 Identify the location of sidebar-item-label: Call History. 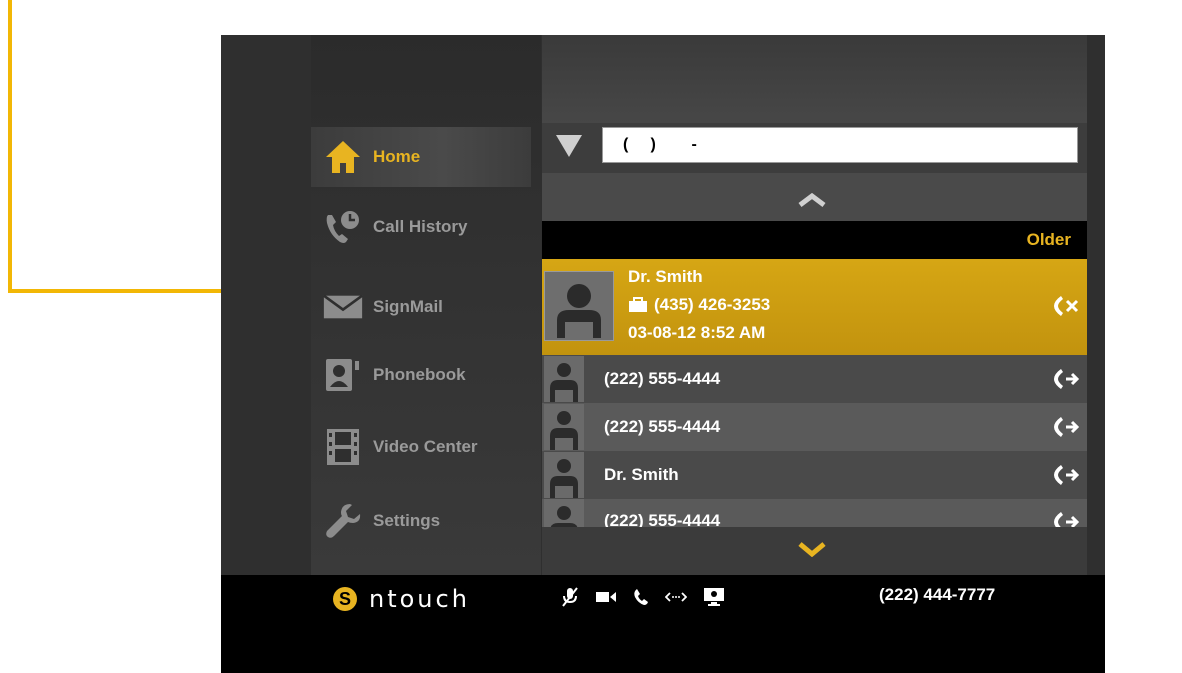
(420, 226).